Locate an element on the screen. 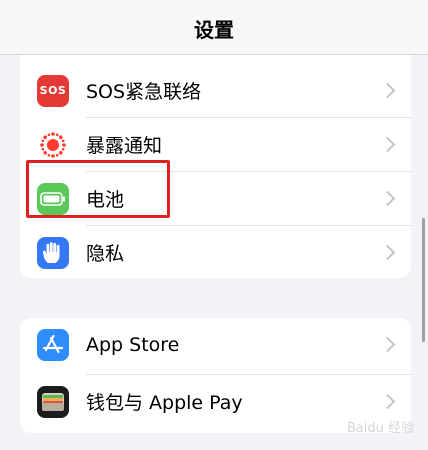  navigation-bar: 设置 is located at coordinates (214, 27).